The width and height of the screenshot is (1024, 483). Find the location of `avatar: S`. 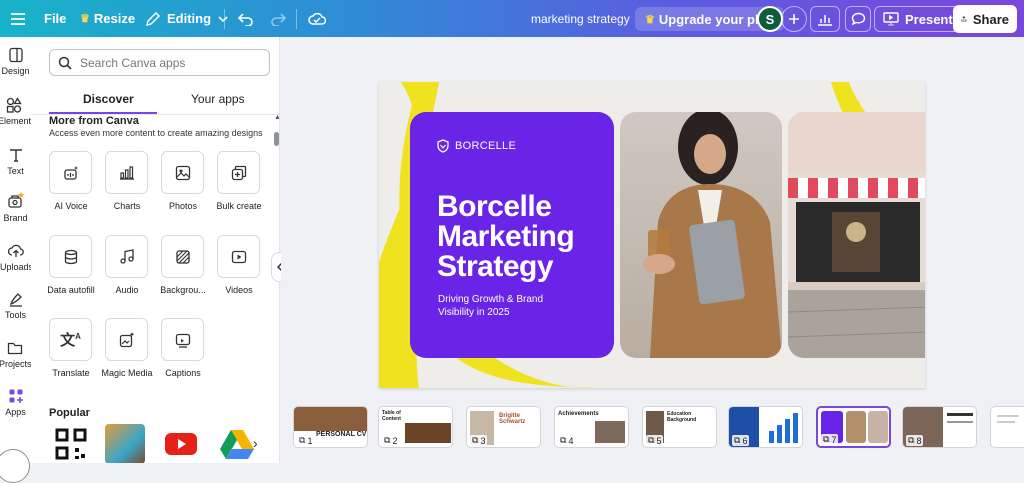

avatar: S is located at coordinates (770, 19).